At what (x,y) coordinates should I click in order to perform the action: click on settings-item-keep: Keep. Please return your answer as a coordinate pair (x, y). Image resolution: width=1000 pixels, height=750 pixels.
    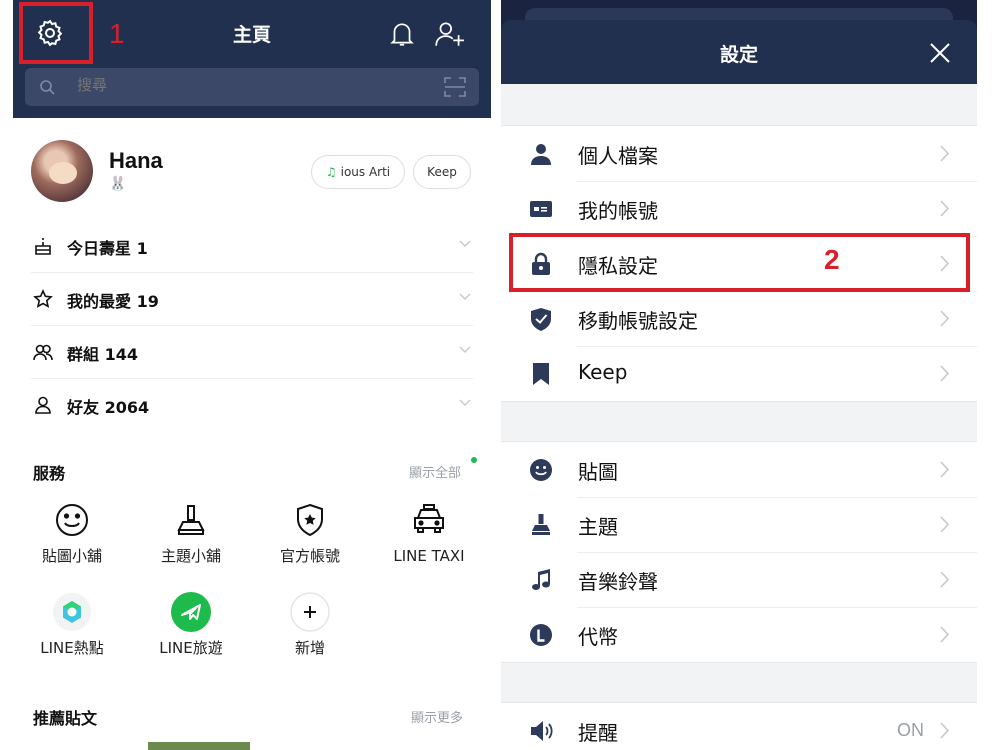
    Looking at the image, I should click on (739, 373).